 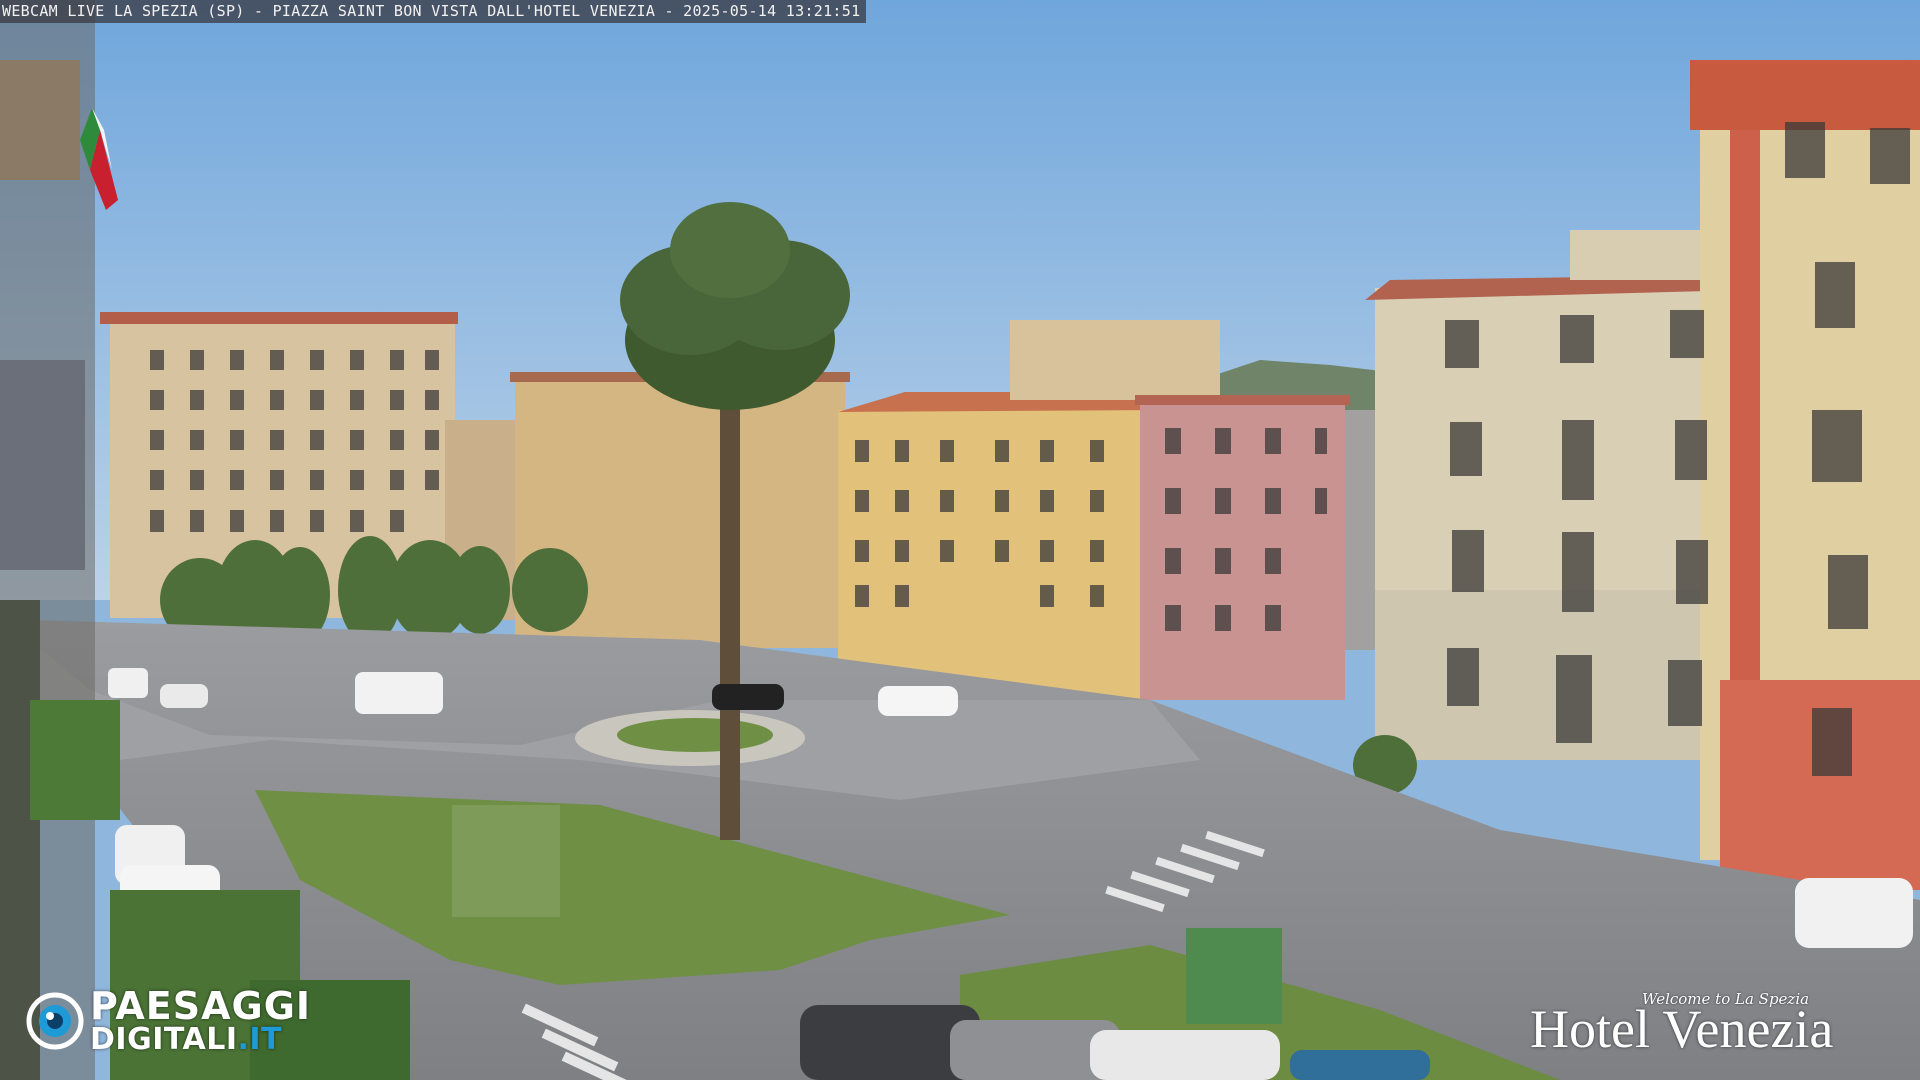 I want to click on paesaggi-digitali-logo: PAESAGGI DIGITALI.IT, so click(x=181, y=1022).